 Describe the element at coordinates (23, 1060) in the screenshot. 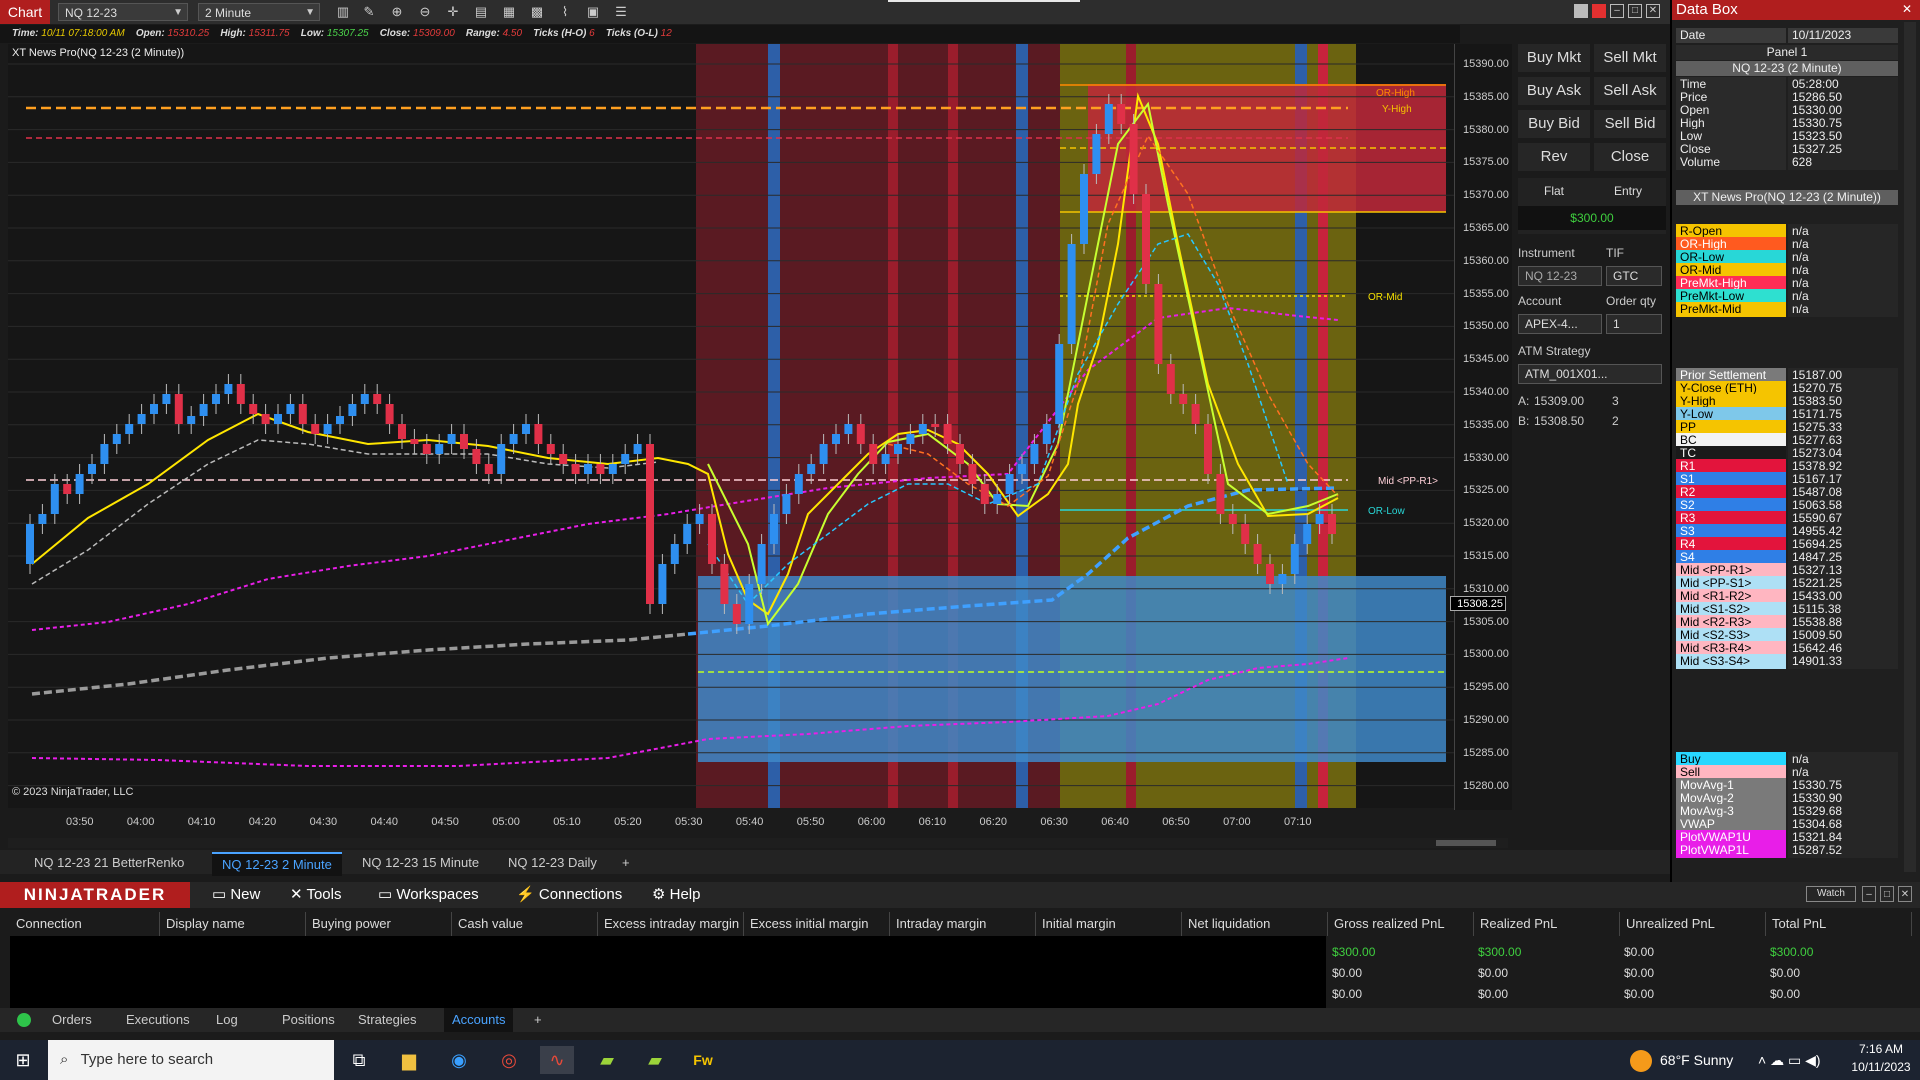

I see `windows-start-icon: ⊞` at that location.